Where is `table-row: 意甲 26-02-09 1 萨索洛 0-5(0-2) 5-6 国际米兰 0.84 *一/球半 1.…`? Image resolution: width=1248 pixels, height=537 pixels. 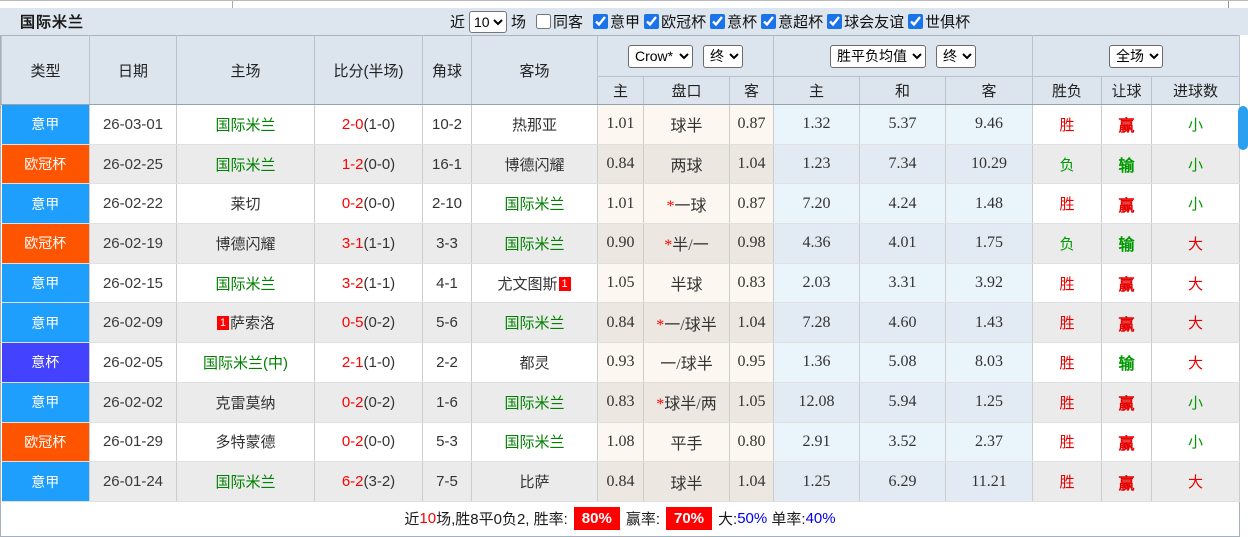
table-row: 意甲 26-02-09 1 萨索洛 0-5(0-2) 5-6 国际米兰 0.84 *一/球半 1.… is located at coordinates (621, 323).